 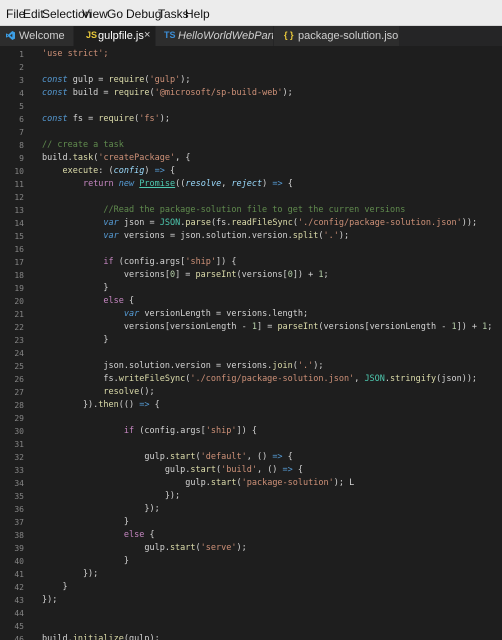 What do you see at coordinates (259, 457) in the screenshot?
I see `code-token: , ()` at bounding box center [259, 457].